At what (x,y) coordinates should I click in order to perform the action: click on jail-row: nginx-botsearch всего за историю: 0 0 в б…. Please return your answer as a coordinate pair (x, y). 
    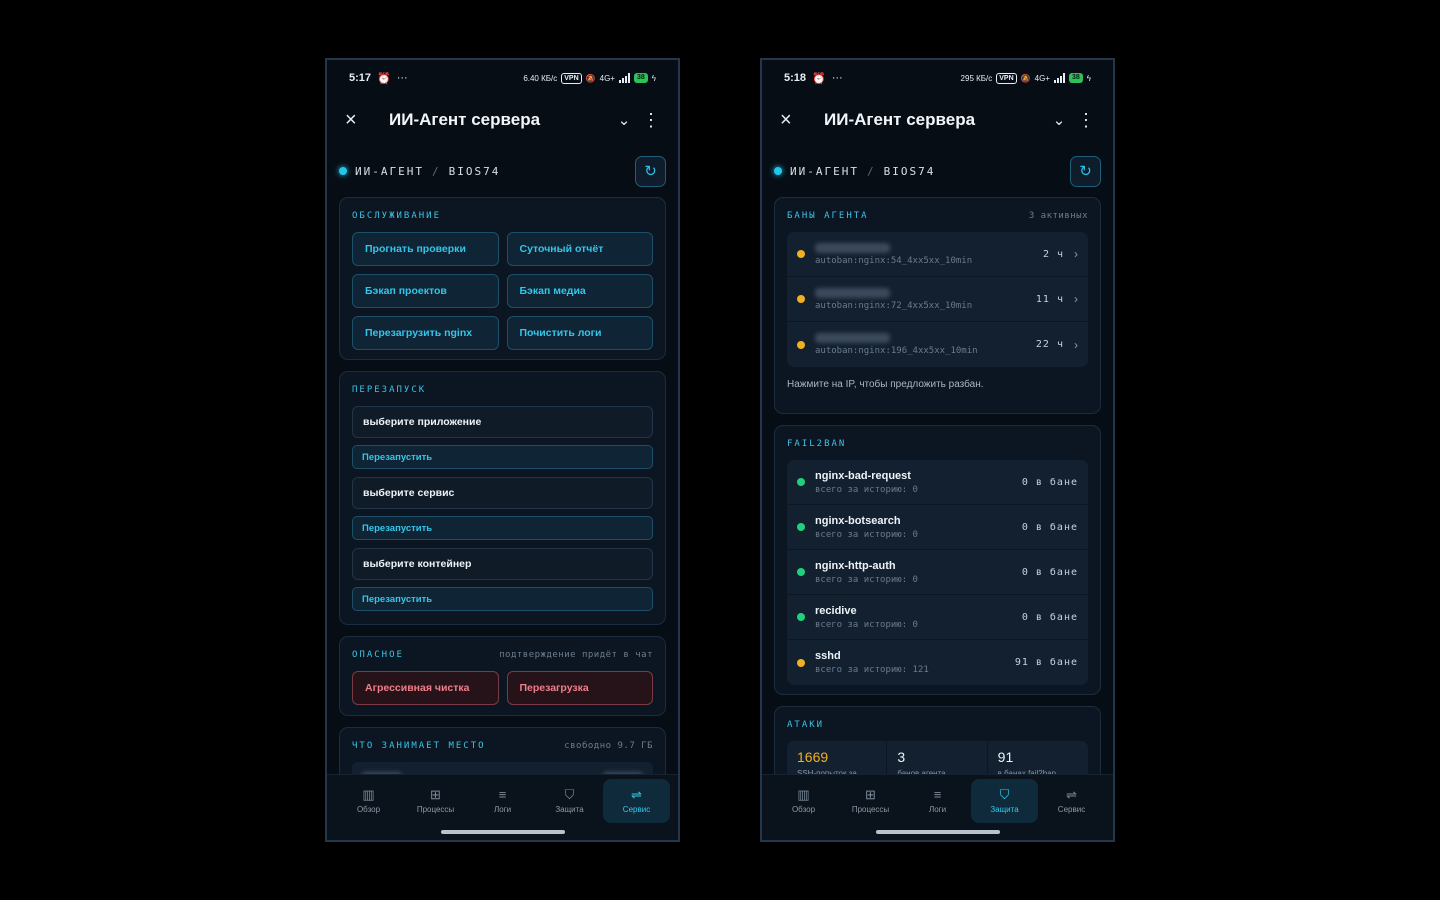
    Looking at the image, I should click on (937, 527).